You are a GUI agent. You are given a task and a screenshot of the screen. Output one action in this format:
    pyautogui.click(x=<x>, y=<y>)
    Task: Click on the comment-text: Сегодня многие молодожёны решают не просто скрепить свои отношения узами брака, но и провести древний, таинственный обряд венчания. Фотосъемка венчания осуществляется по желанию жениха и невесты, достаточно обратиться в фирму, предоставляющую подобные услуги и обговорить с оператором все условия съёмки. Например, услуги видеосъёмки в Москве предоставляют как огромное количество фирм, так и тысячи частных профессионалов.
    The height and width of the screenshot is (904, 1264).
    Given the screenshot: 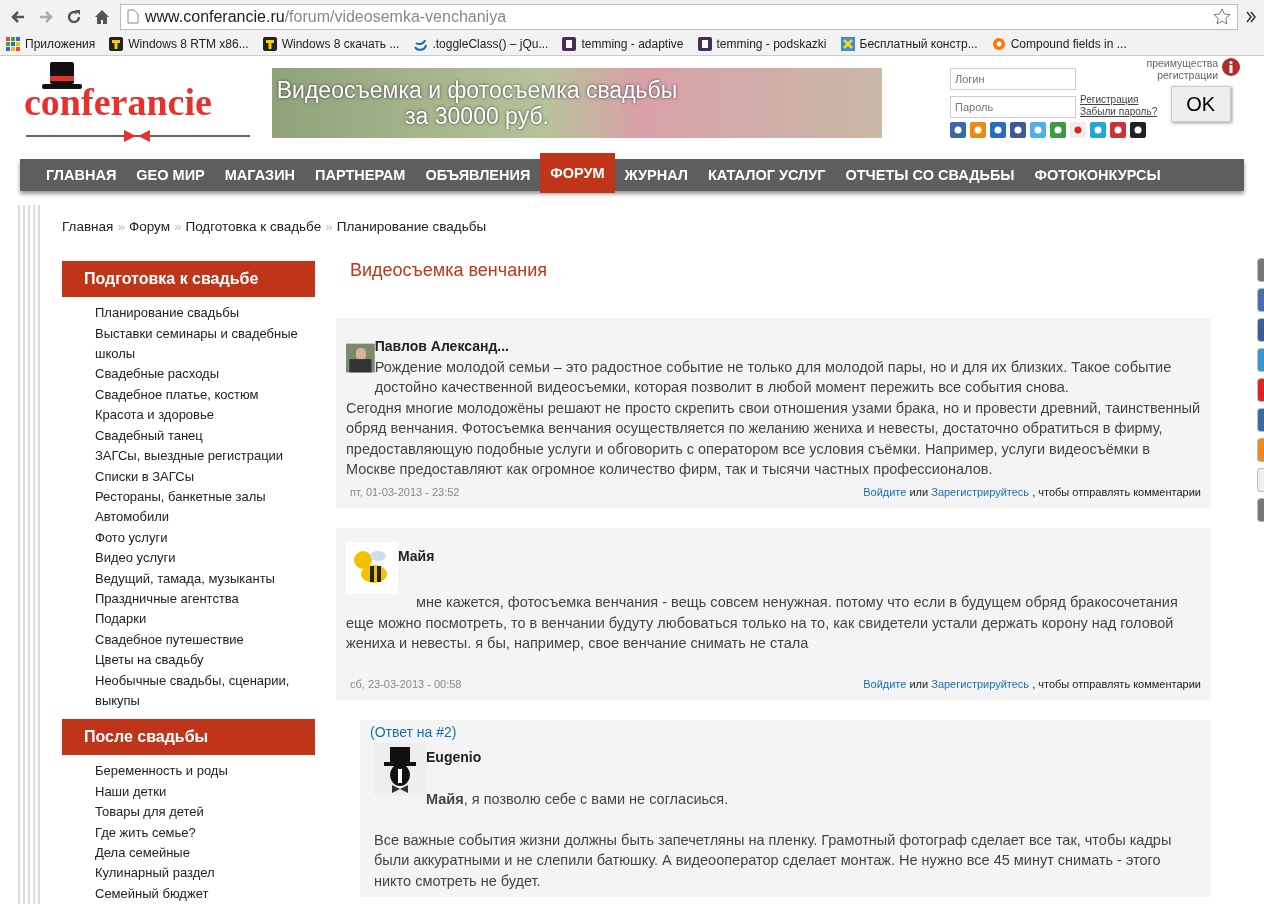 What is the action you would take?
    pyautogui.click(x=773, y=439)
    